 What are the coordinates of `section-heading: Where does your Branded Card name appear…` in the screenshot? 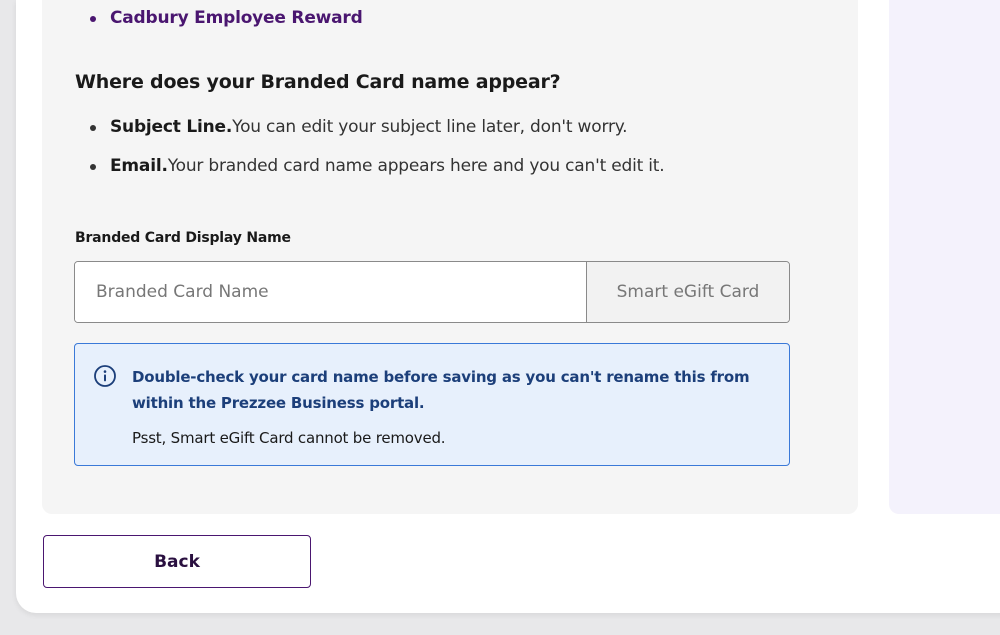 It's located at (318, 82).